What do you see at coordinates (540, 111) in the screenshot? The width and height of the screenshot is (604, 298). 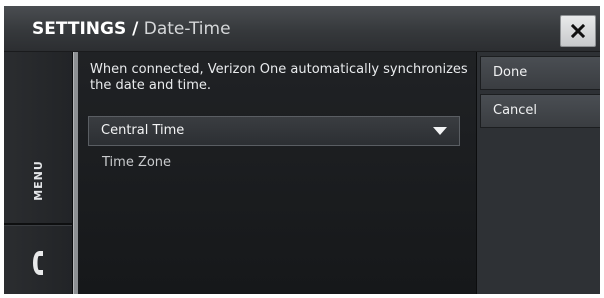 I see `cancel-button: Cancel` at bounding box center [540, 111].